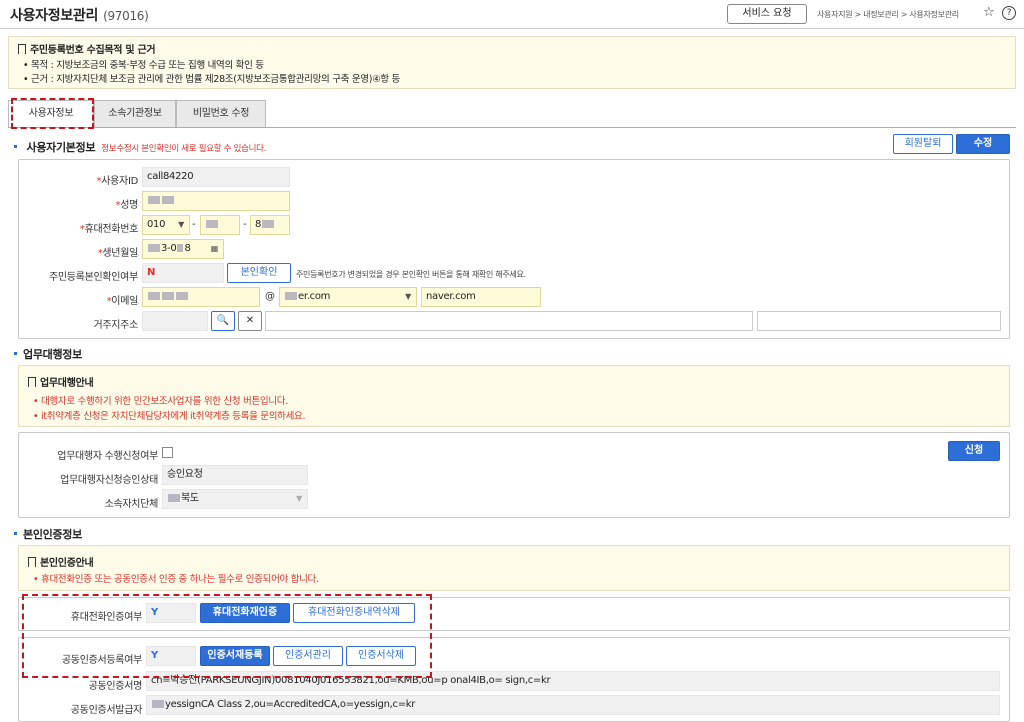 This screenshot has height=722, width=1024. What do you see at coordinates (270, 296) in the screenshot?
I see `email-at: @` at bounding box center [270, 296].